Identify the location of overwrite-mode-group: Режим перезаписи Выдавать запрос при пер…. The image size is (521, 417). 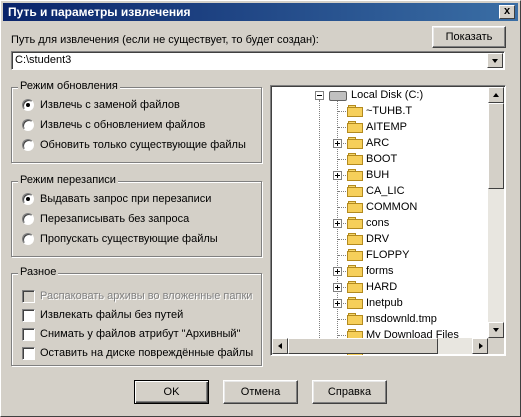
(136, 215).